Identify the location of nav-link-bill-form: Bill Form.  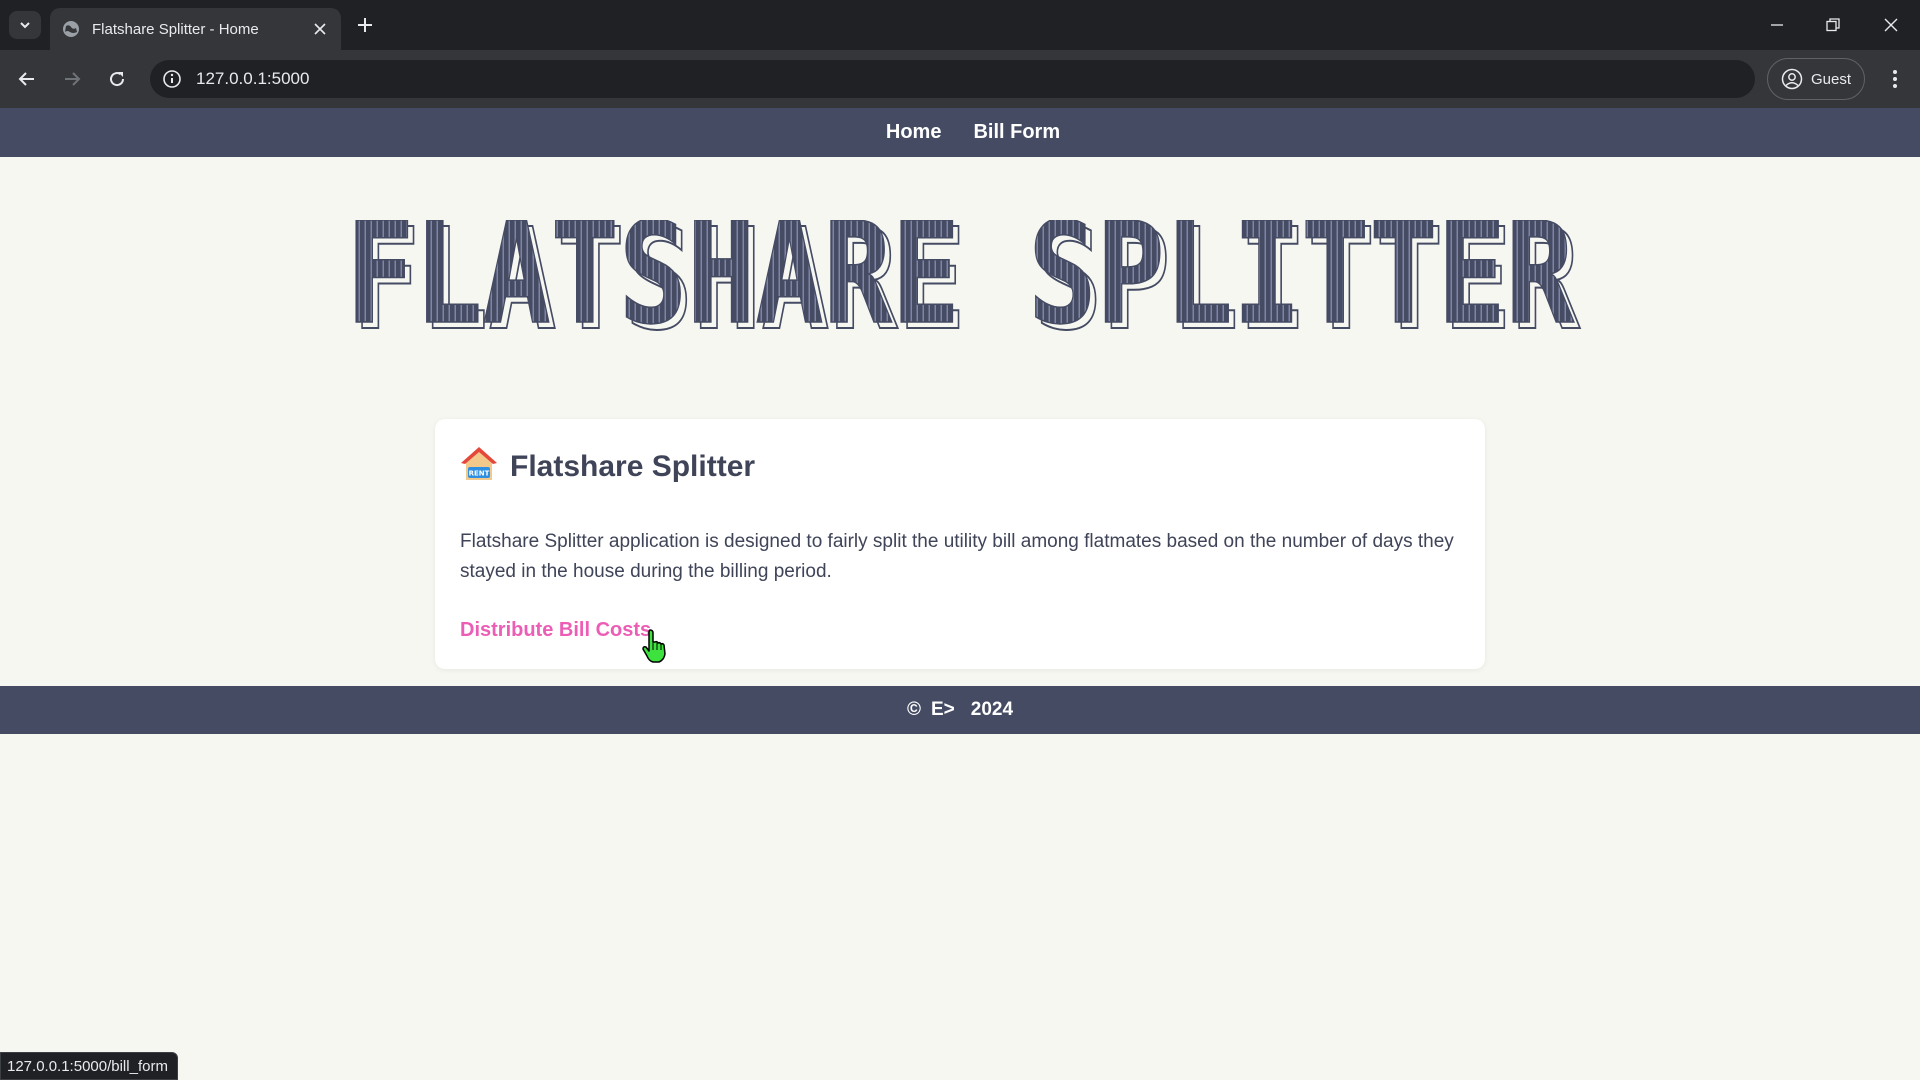
(1016, 132).